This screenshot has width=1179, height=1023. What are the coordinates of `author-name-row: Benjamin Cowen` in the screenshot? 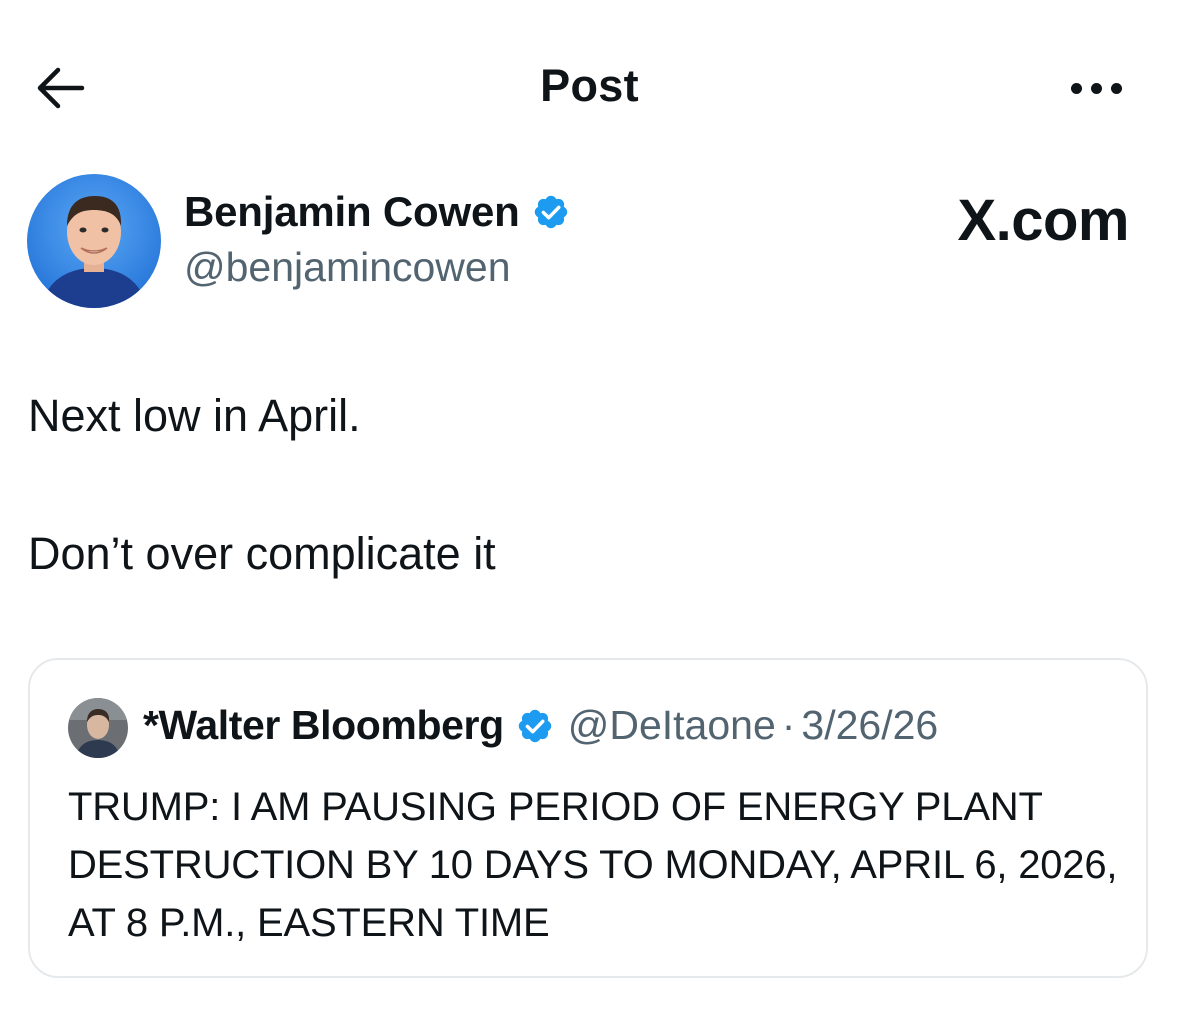 It's located at (377, 212).